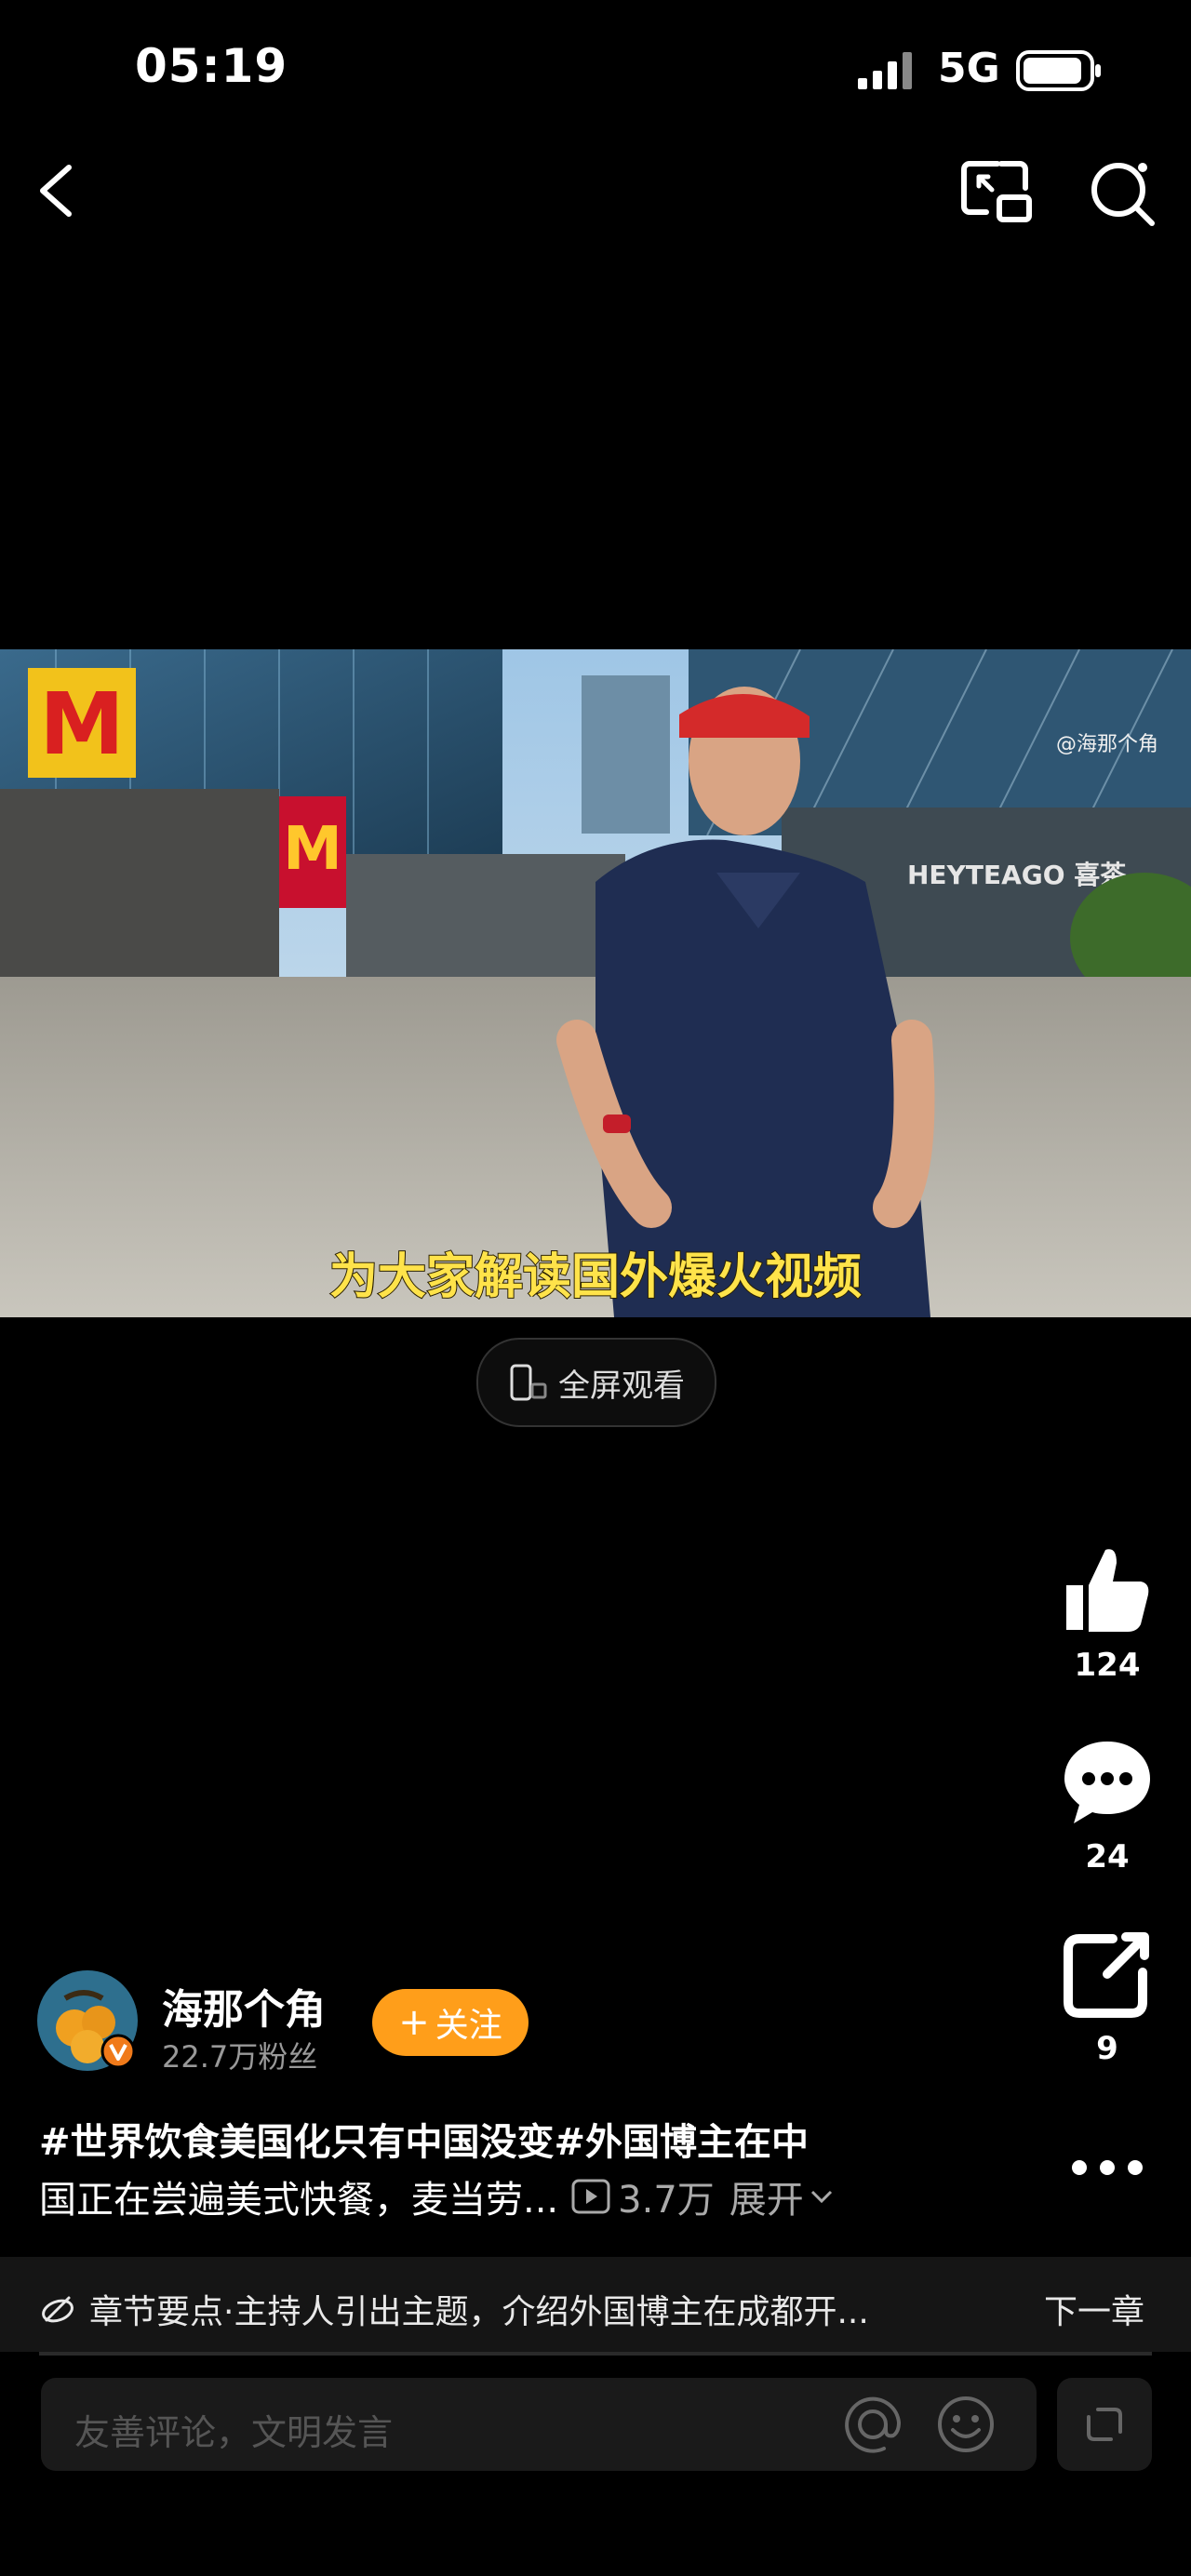 The width and height of the screenshot is (1191, 2576). Describe the element at coordinates (821, 2197) in the screenshot. I see `chevron-down-icon` at that location.